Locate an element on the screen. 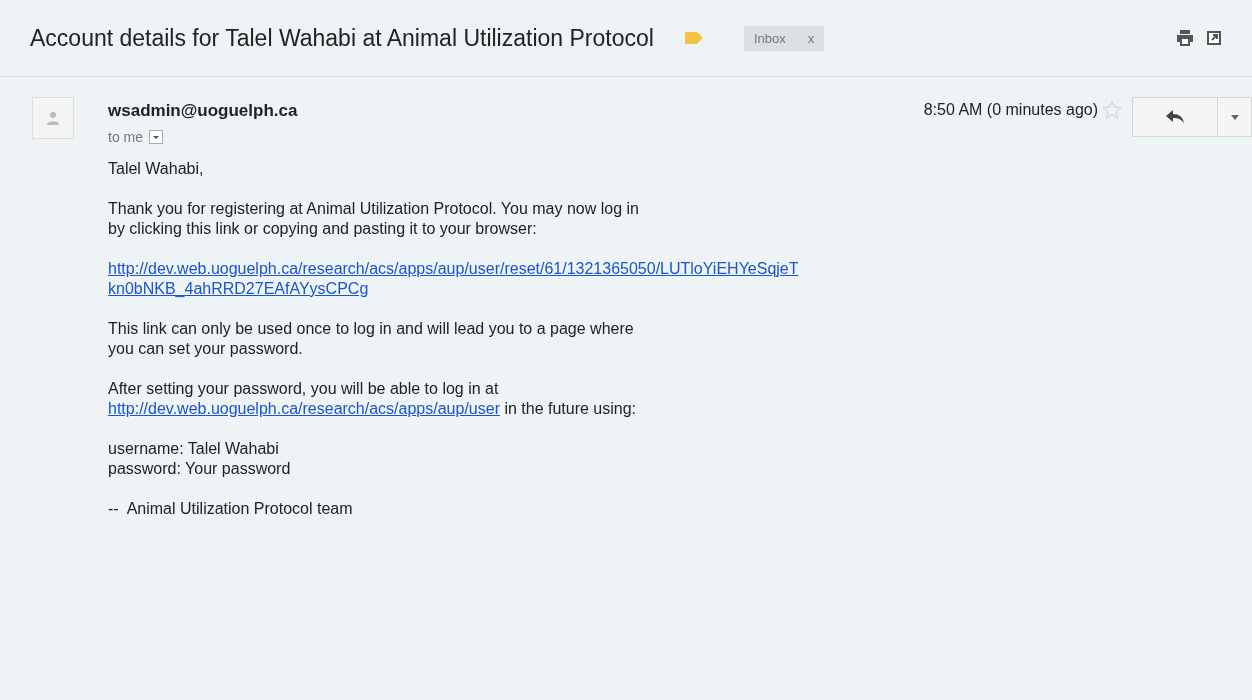 The width and height of the screenshot is (1252, 700). body-text: -- Animal Utilization Protocol team is located at coordinates (230, 508).